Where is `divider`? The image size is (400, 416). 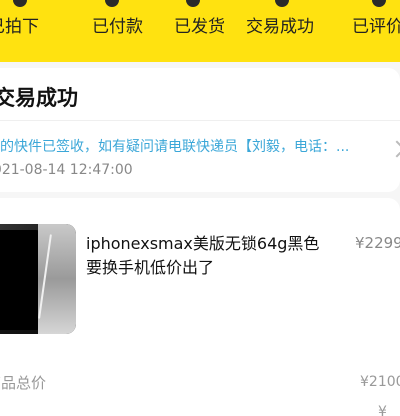 divider is located at coordinates (200, 120).